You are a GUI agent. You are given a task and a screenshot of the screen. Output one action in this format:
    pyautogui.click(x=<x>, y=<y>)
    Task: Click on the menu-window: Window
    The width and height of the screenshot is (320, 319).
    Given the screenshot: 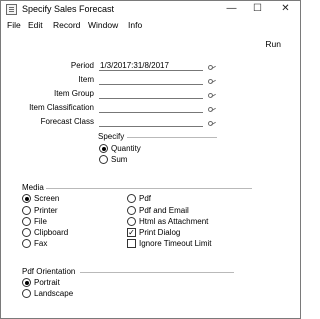 What is the action you would take?
    pyautogui.click(x=103, y=25)
    